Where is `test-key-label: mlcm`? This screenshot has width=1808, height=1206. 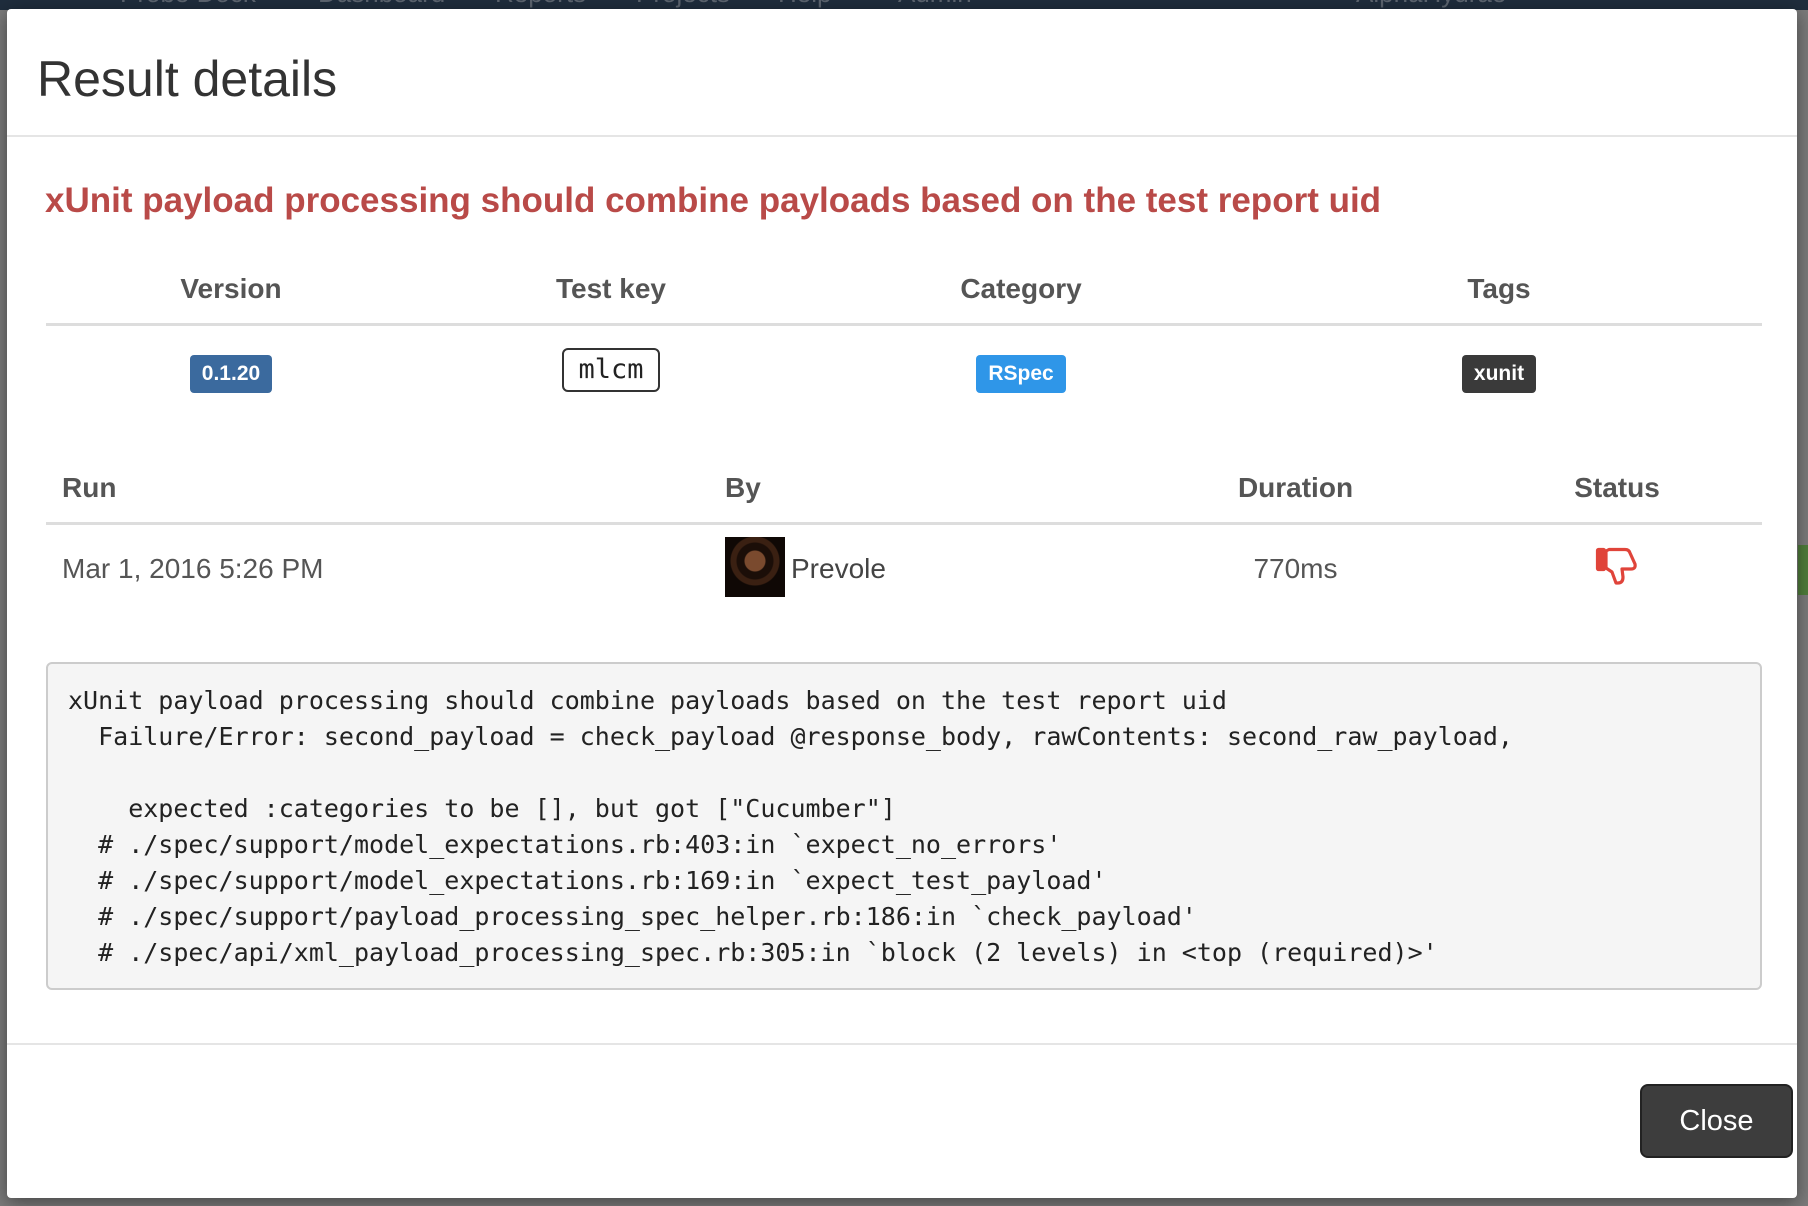 test-key-label: mlcm is located at coordinates (611, 369).